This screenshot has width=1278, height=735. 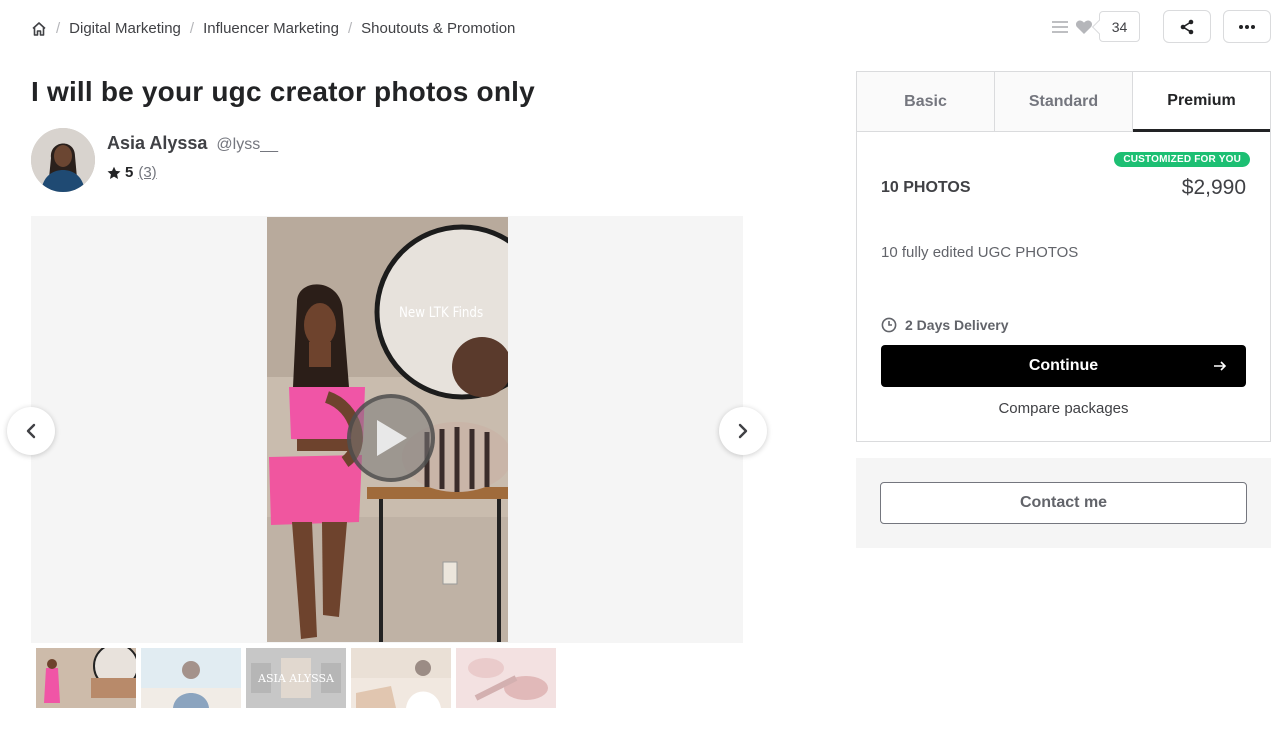 I want to click on gallery-thumbnail: ASIA ALYSSA, so click(x=296, y=678).